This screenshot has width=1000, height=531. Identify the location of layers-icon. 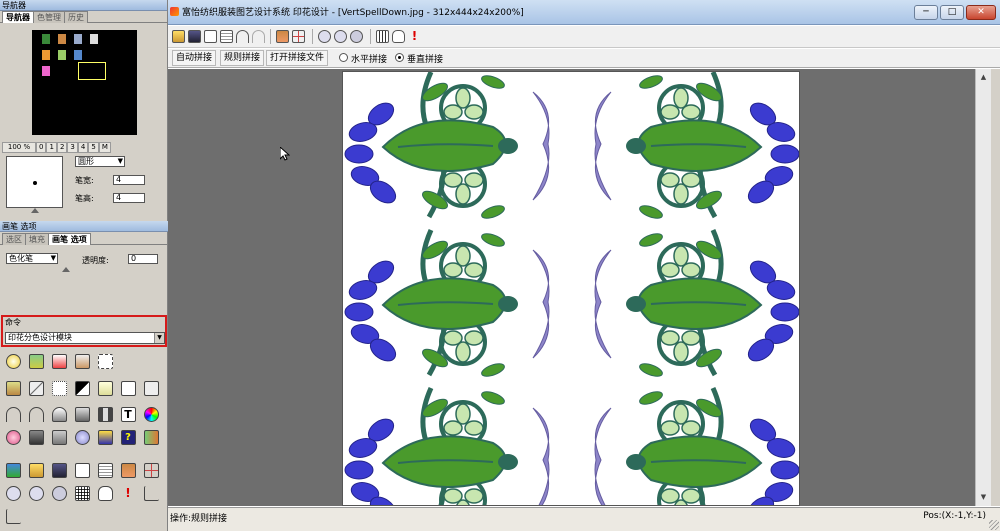
(13, 470).